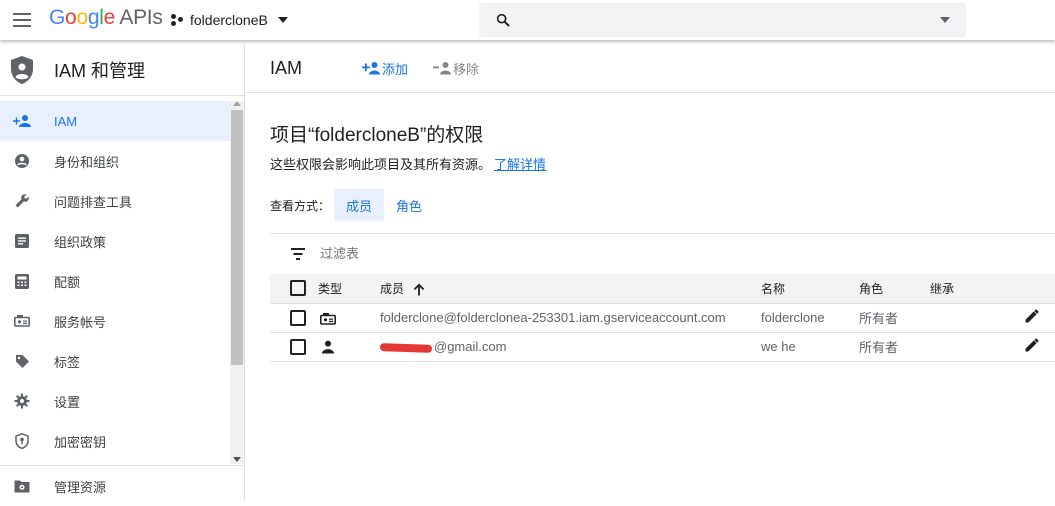 This screenshot has width=1055, height=506. I want to click on sidebar-item-troubleshooter: 问题排查工具, so click(115, 201).